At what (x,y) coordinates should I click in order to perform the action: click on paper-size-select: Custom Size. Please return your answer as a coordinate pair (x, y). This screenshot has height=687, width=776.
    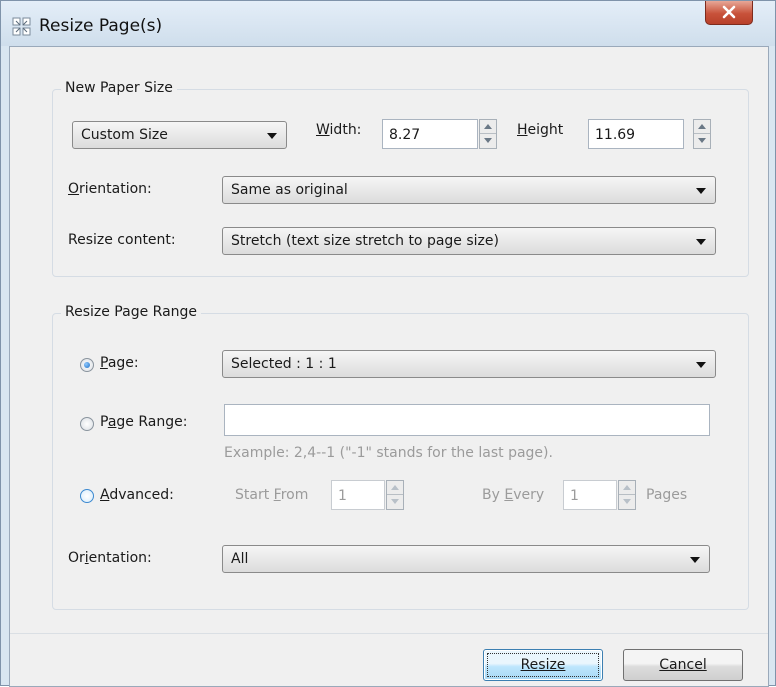
    Looking at the image, I should click on (179, 135).